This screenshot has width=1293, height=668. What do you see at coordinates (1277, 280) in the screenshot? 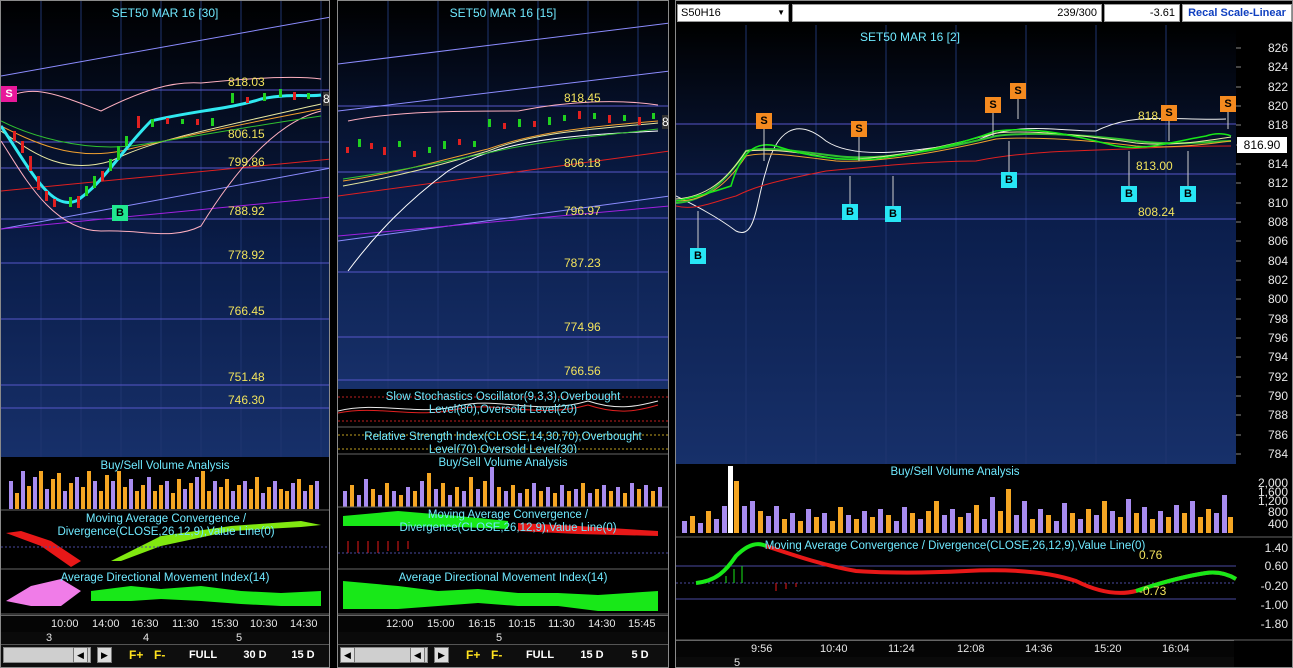
I see `y-axis-tick: 802` at bounding box center [1277, 280].